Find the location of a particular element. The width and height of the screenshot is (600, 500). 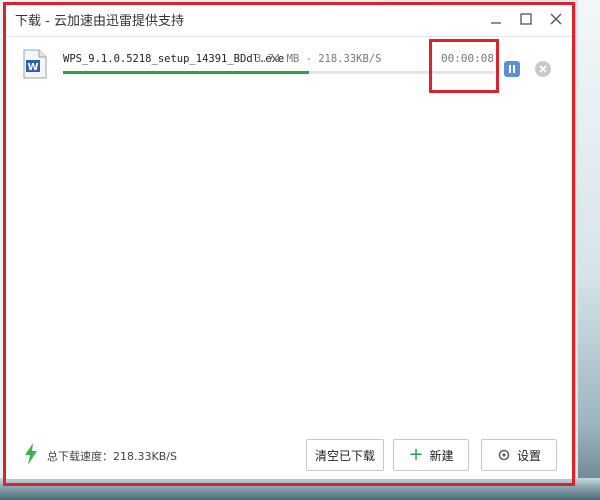

maximize-icon is located at coordinates (526, 19).